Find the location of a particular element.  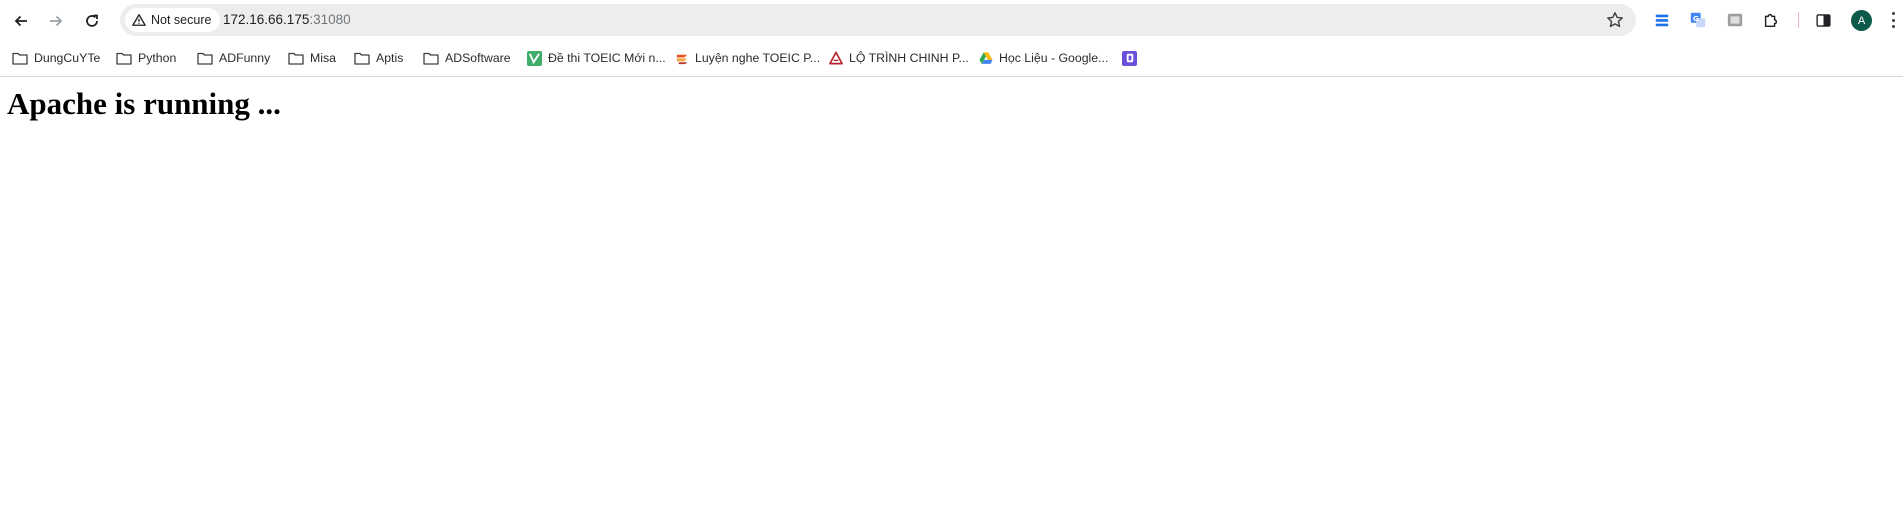

browser-menu-button is located at coordinates (1893, 20).